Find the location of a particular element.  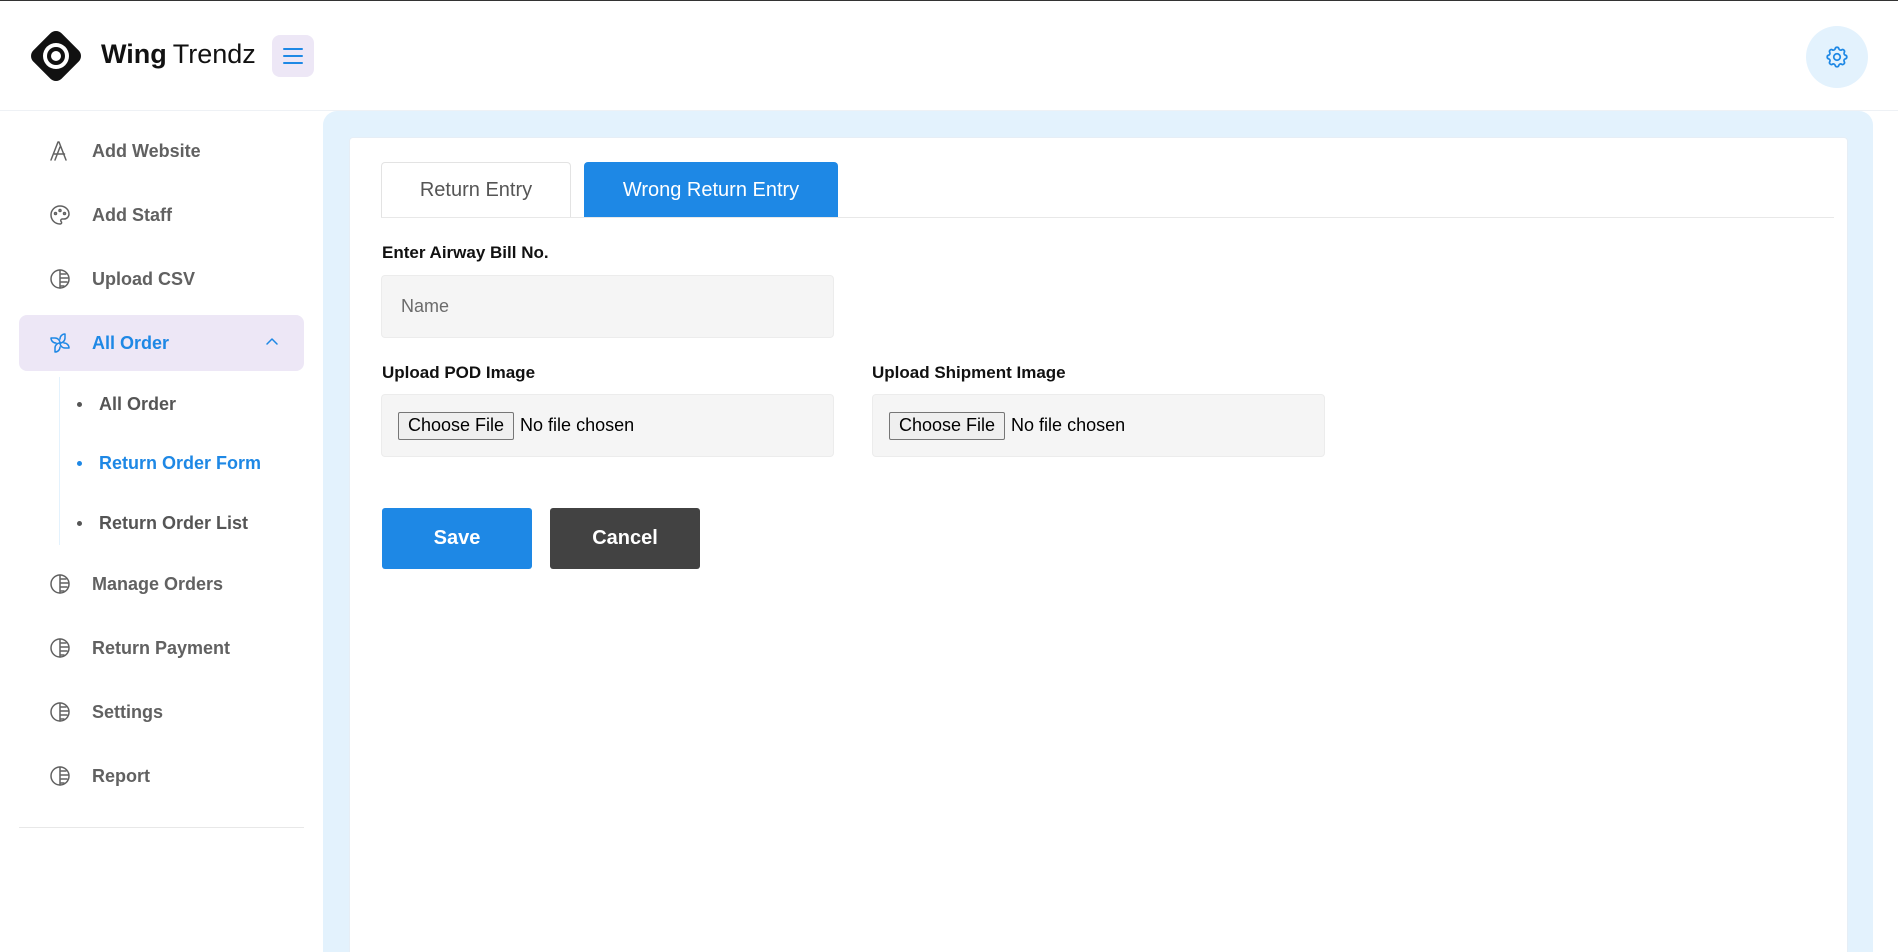

tab-divider is located at coordinates (1107, 217).